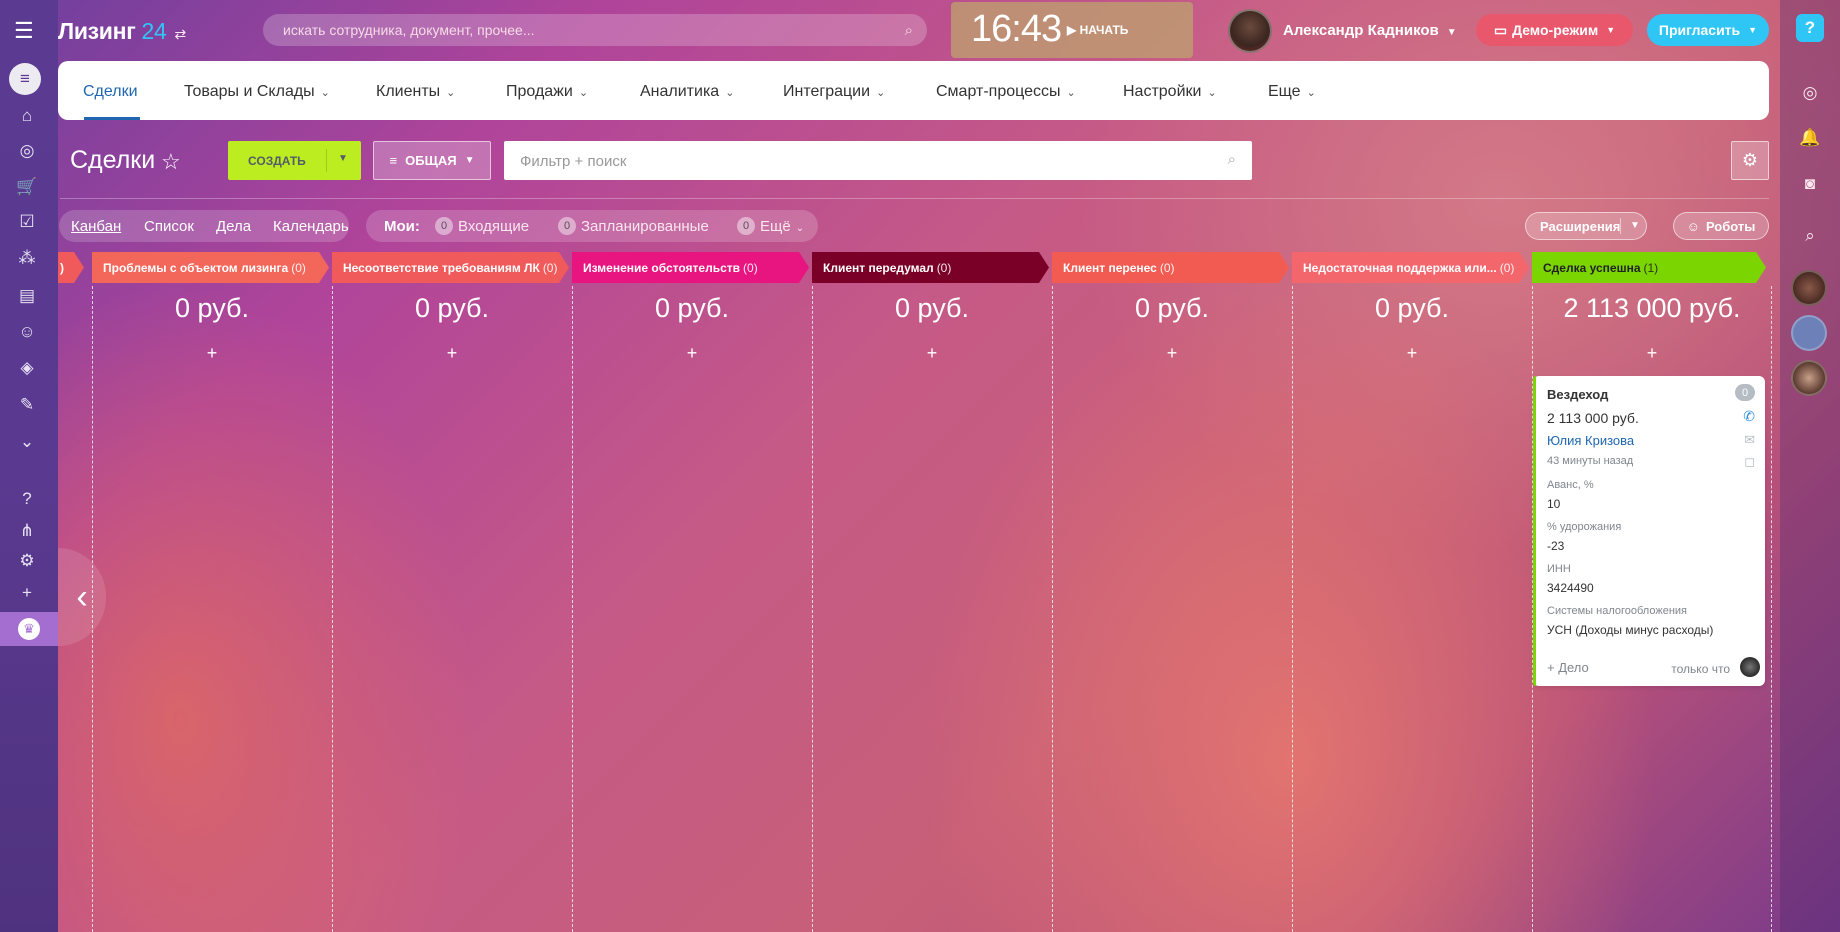  What do you see at coordinates (493, 226) in the screenshot?
I see `incoming-filter: Входящие` at bounding box center [493, 226].